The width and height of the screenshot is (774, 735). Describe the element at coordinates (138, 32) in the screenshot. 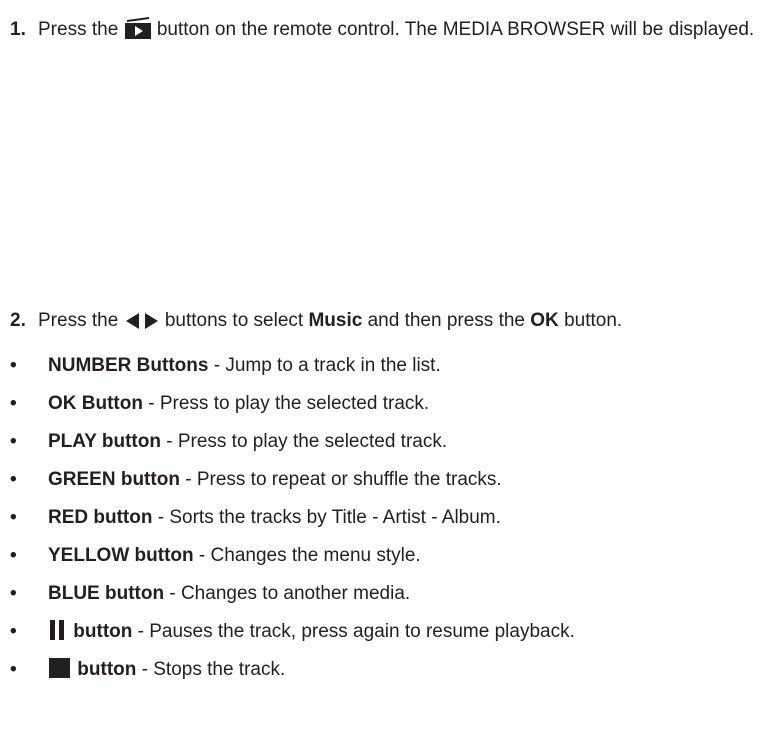

I see `media-browser-icon` at that location.